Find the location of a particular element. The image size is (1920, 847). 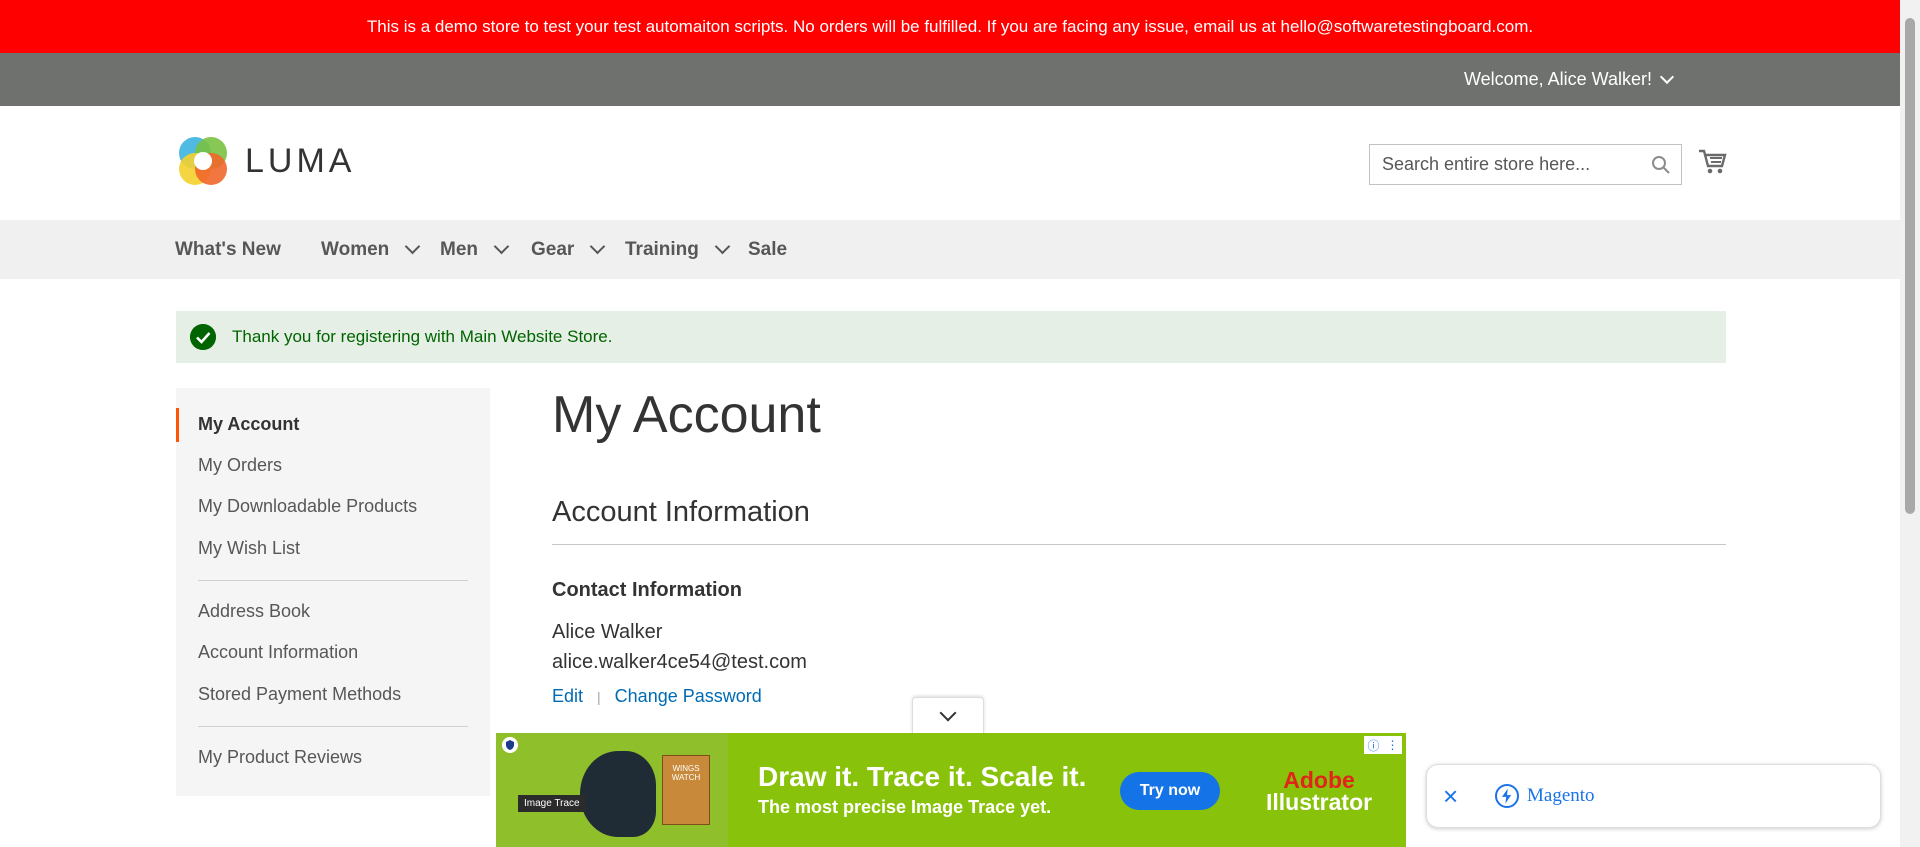

bolt-icon is located at coordinates (1507, 796).